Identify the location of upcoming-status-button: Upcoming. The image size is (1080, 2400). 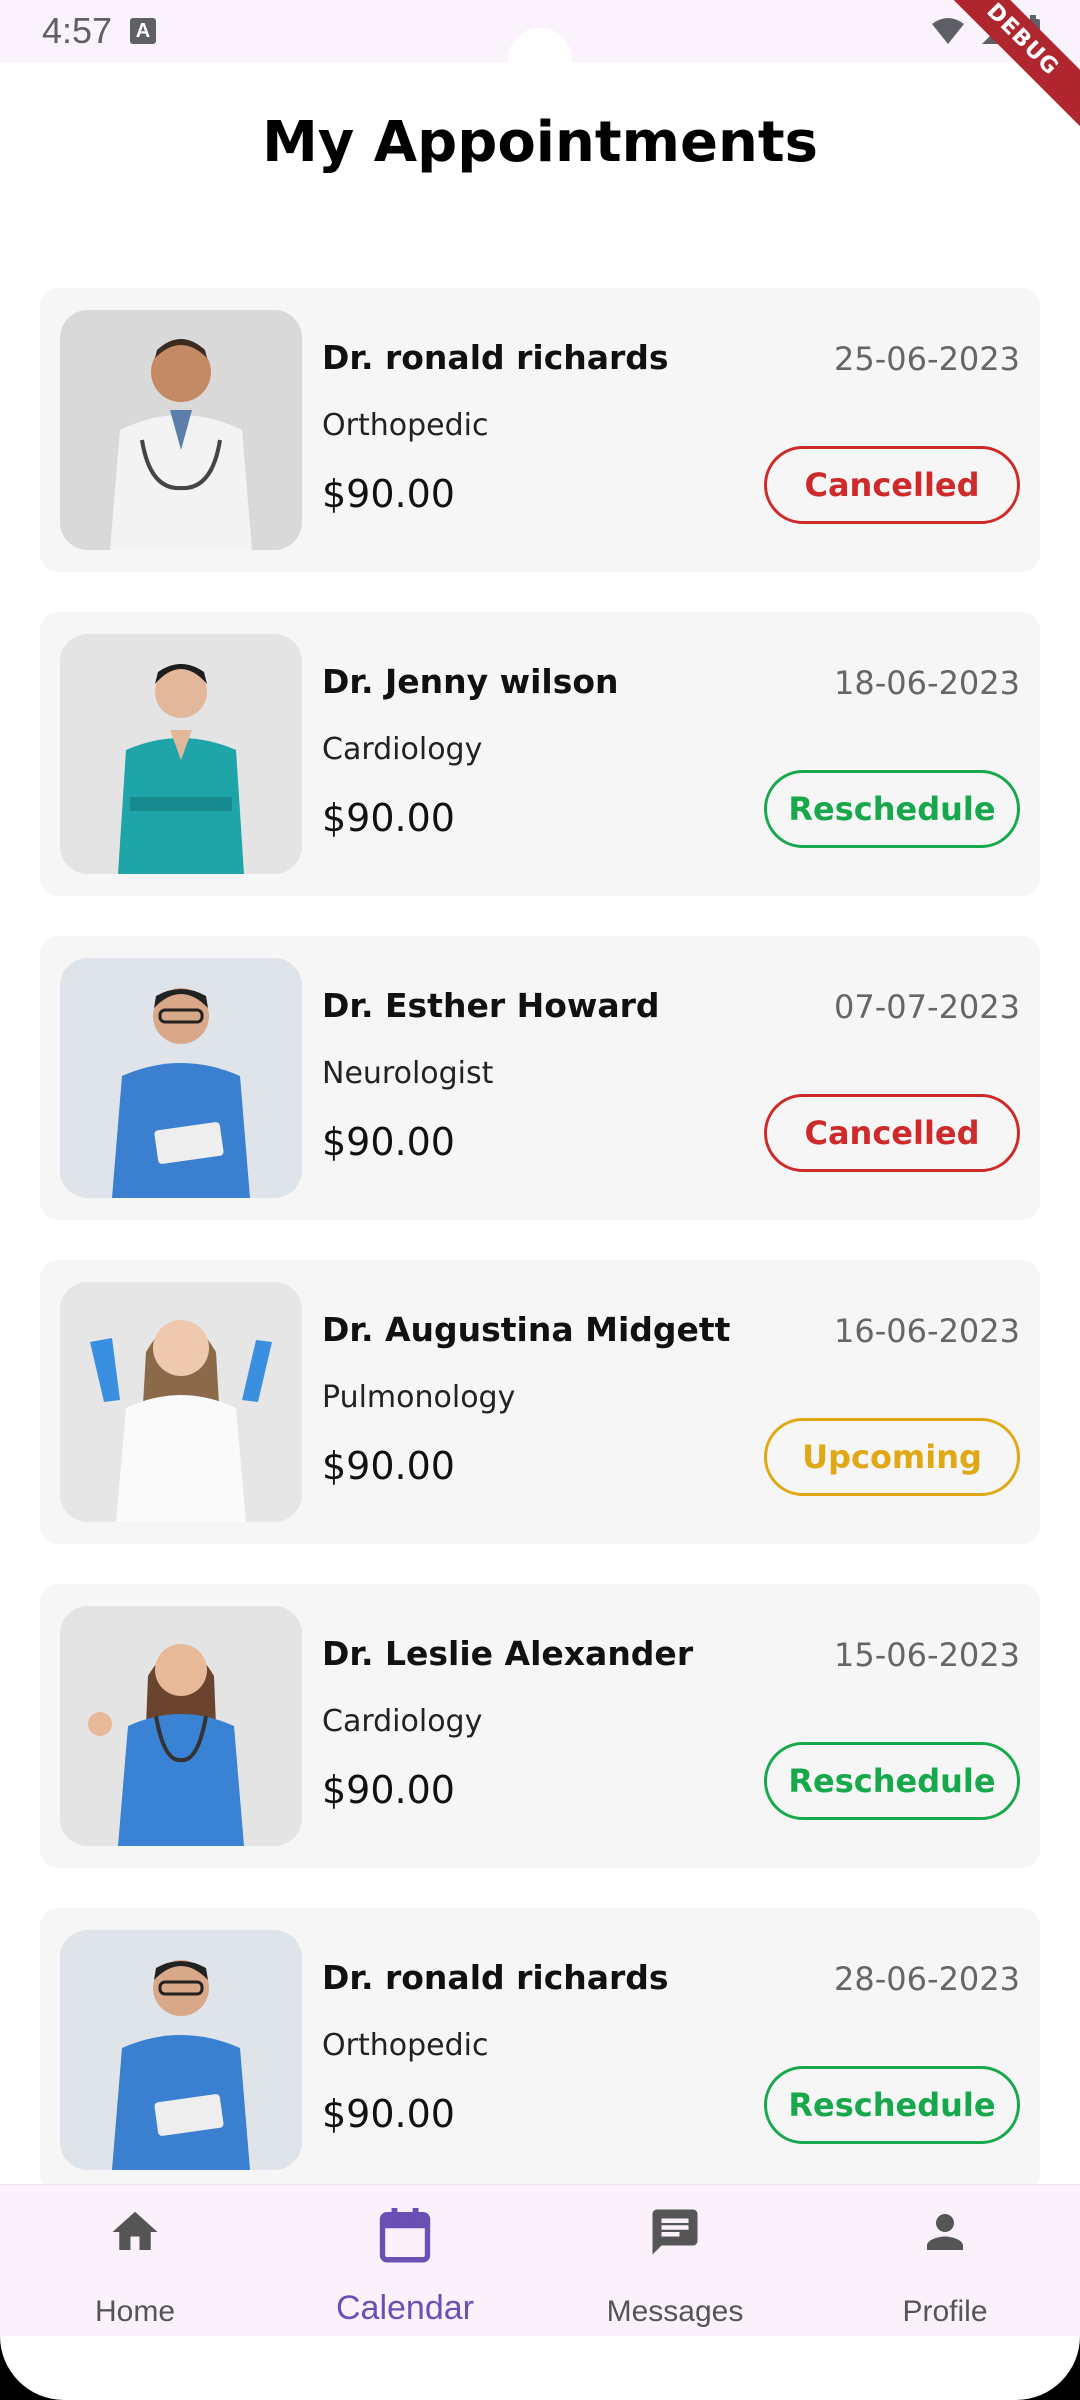
(892, 1457).